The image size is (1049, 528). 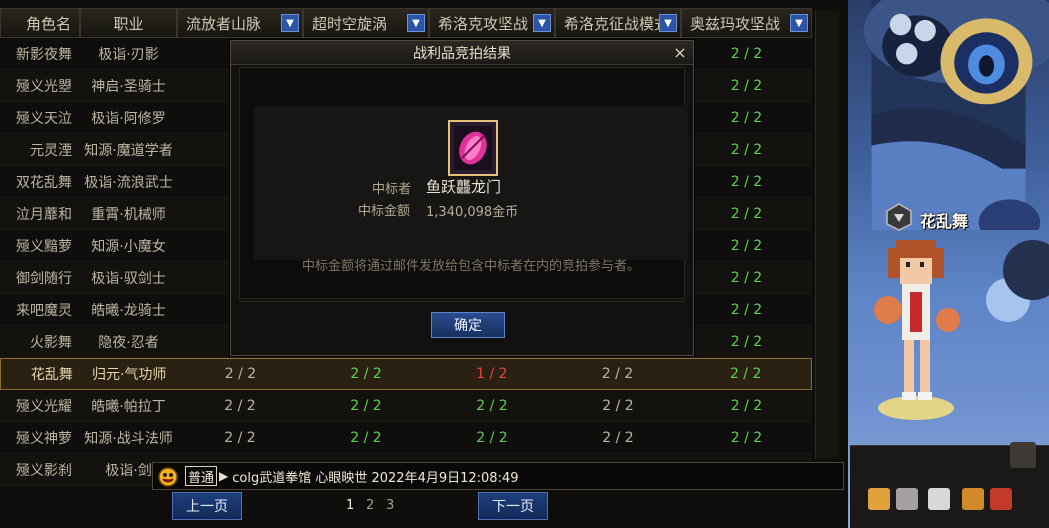 I want to click on cell-character-name: 殛义神萝, so click(x=44, y=438).